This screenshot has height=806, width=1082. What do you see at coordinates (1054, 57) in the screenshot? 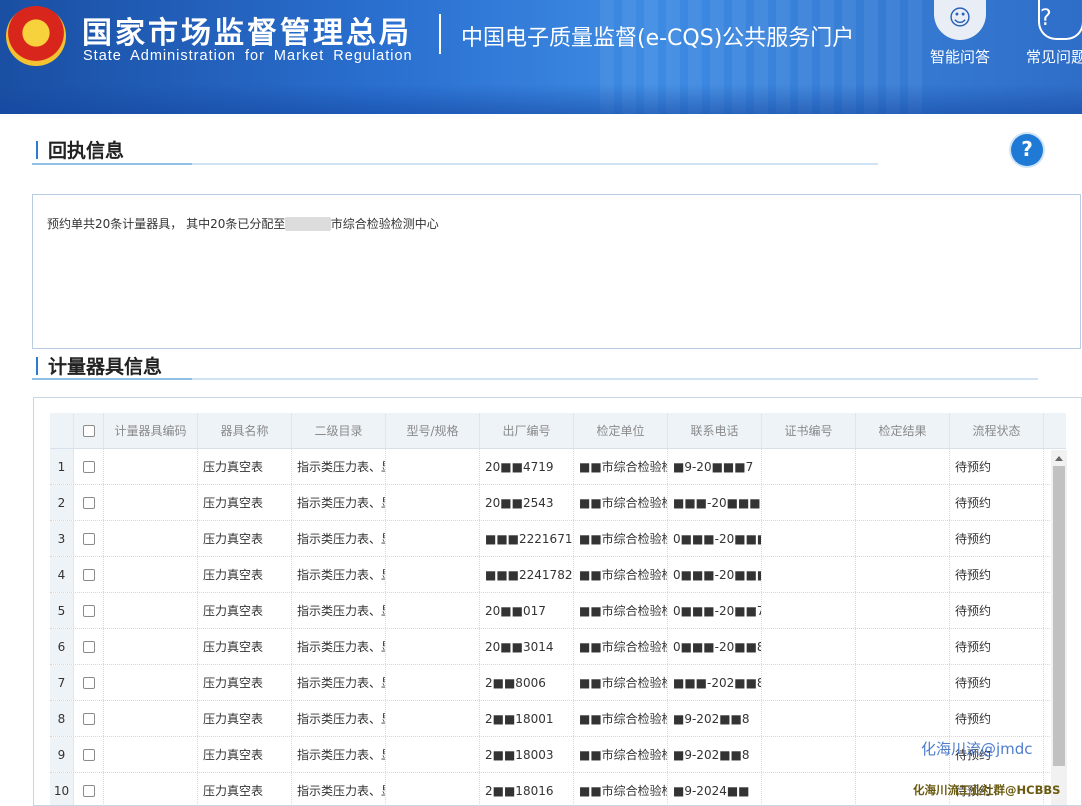
I see `faq-label: 常见问题` at bounding box center [1054, 57].